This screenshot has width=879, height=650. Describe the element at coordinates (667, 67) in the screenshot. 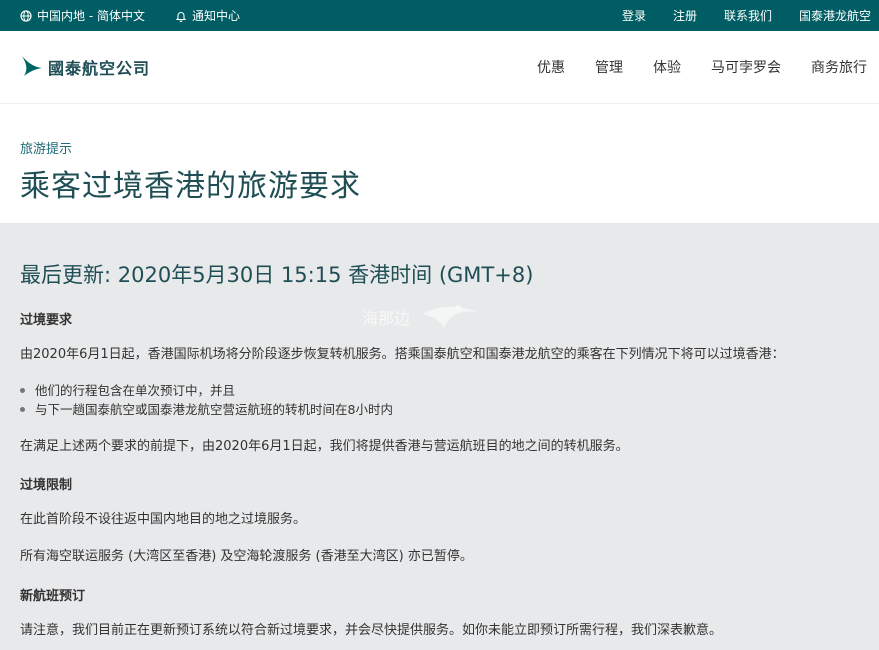

I see `nav-experience: 体验` at that location.